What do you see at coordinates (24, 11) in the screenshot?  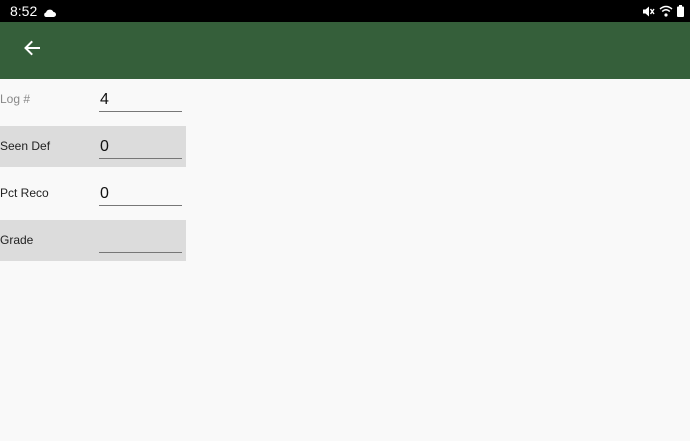 I see `status-time: 8:52` at bounding box center [24, 11].